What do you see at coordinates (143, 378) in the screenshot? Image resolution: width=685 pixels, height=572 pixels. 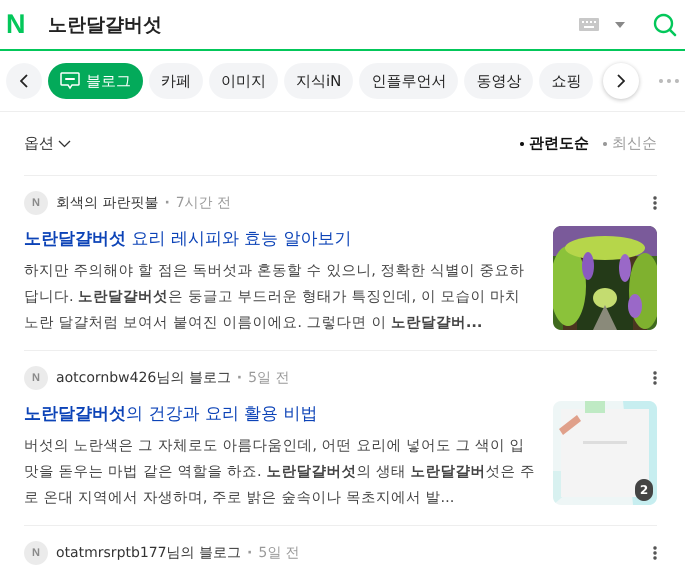 I see `blog-name: aotcornbw426님의 블로그` at bounding box center [143, 378].